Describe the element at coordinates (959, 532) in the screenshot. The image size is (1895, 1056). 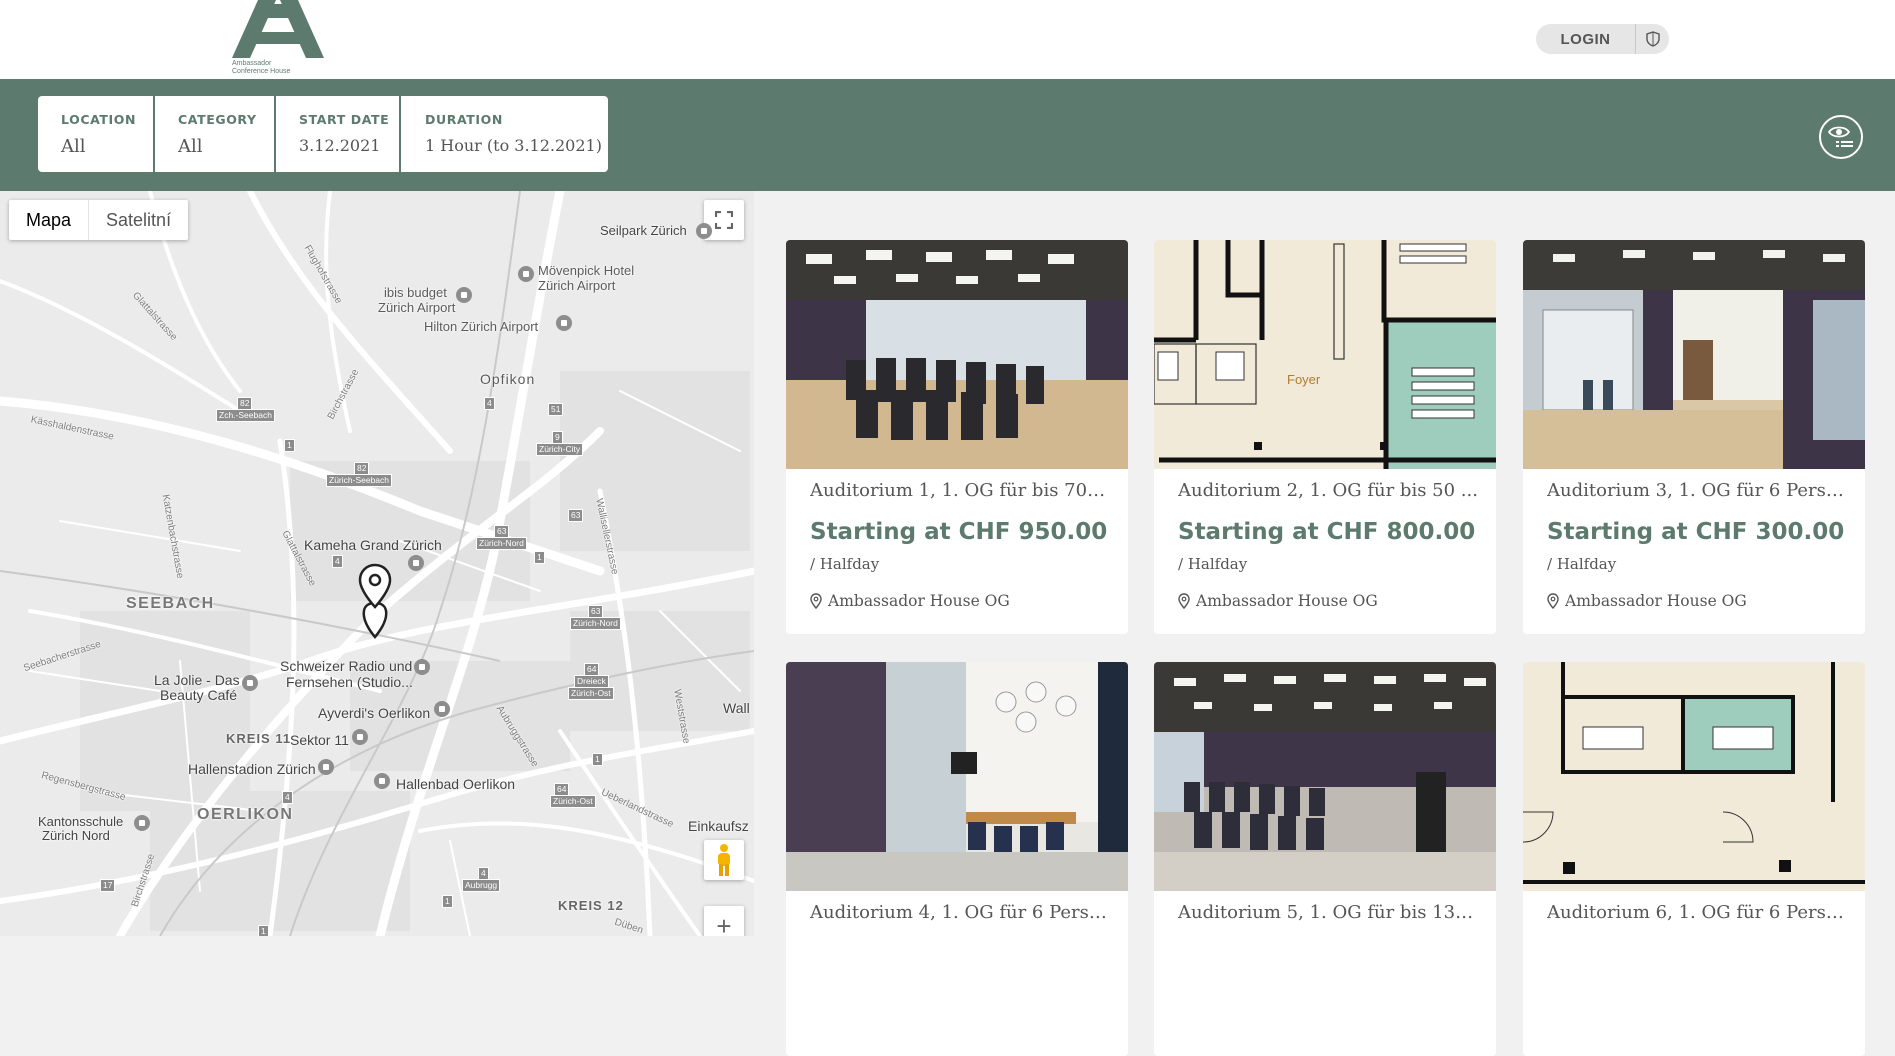
I see `room-price: Starting at CHF 950.00` at that location.